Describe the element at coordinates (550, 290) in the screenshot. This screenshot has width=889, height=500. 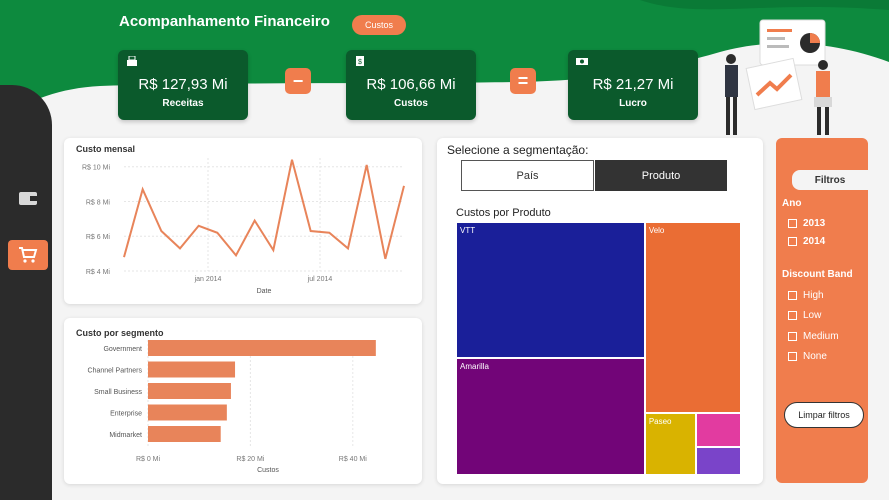
I see `treemap-cell: VTT` at that location.